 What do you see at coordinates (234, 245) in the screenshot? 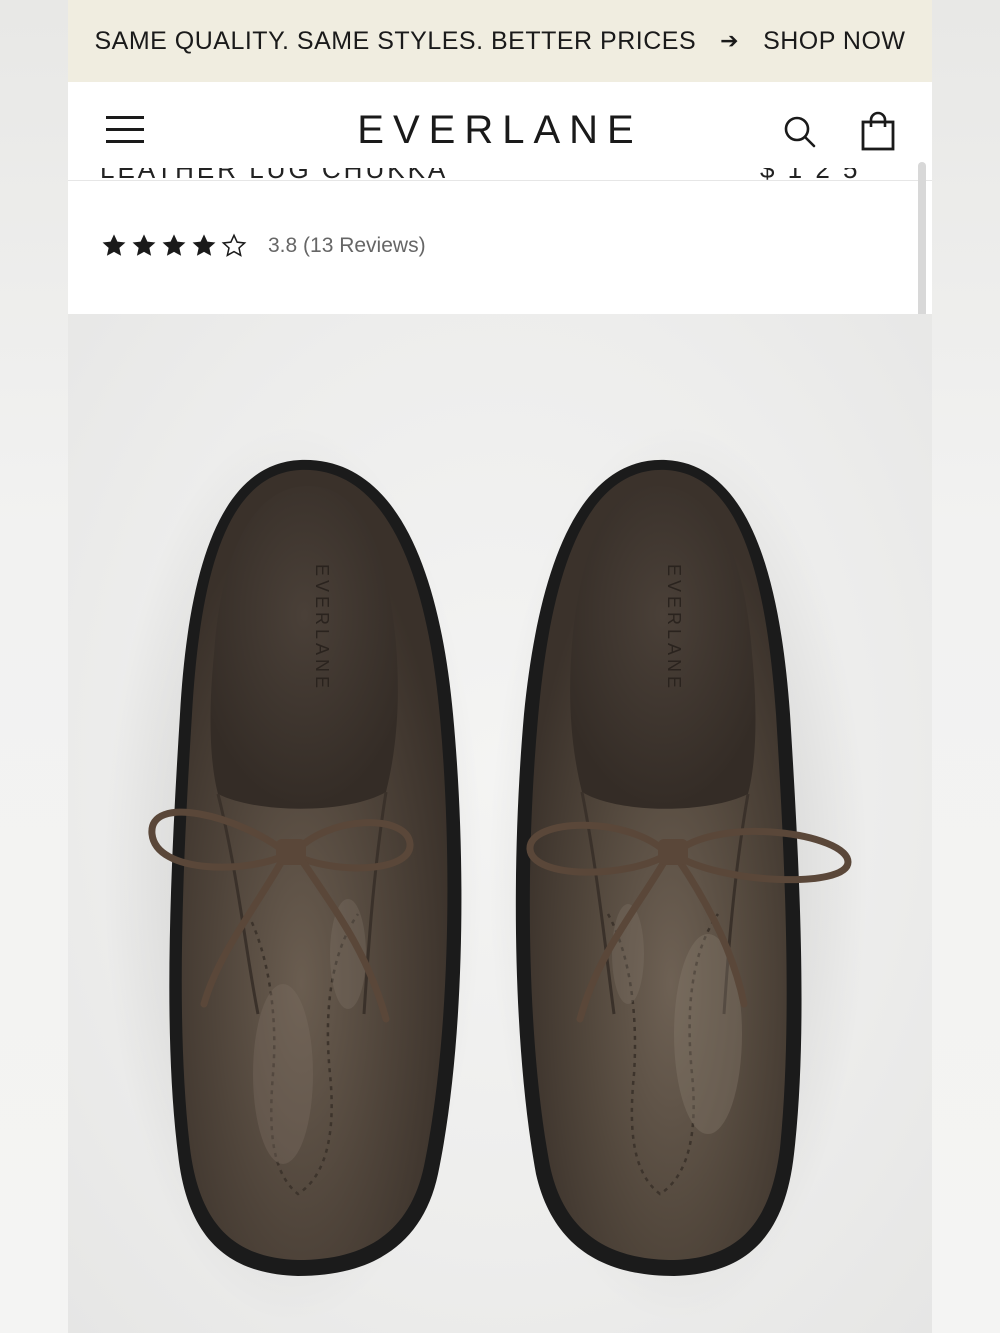
I see `star-empty-icon` at bounding box center [234, 245].